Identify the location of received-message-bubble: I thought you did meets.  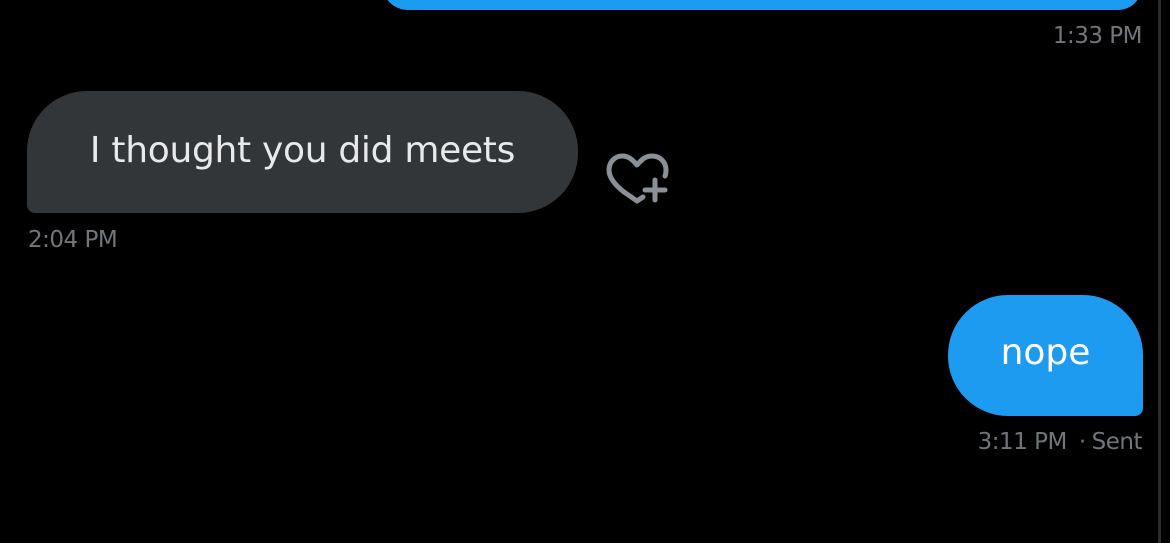
(302, 152).